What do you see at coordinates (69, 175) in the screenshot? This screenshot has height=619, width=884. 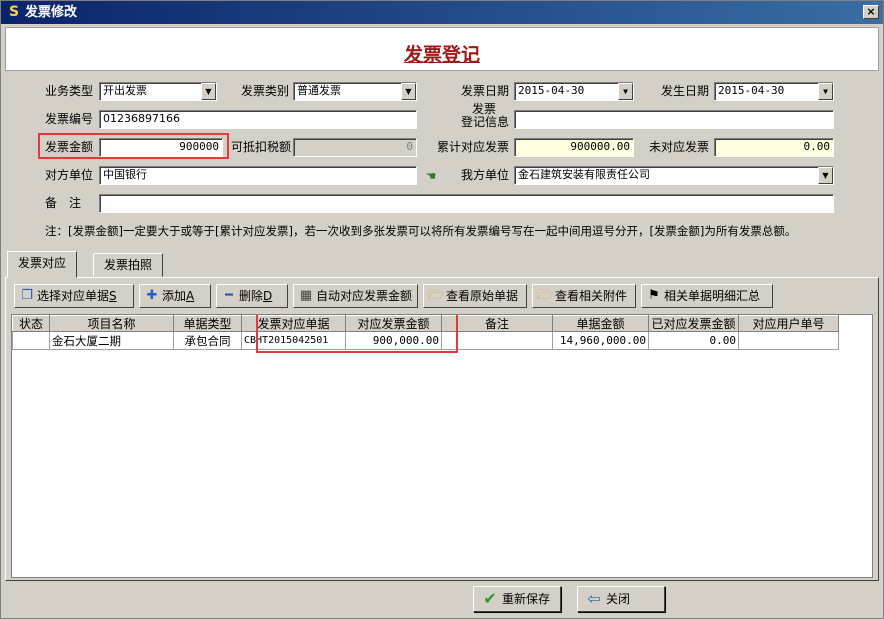 I see `counterparty-label: 对方单位` at bounding box center [69, 175].